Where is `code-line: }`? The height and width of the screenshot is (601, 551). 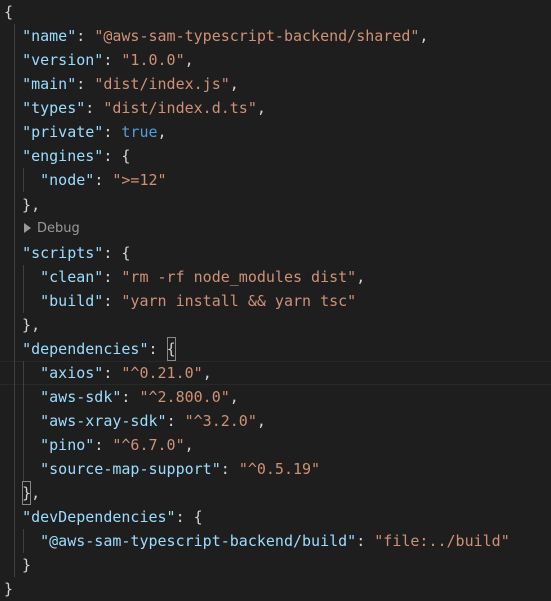 code-line: } is located at coordinates (6, 589).